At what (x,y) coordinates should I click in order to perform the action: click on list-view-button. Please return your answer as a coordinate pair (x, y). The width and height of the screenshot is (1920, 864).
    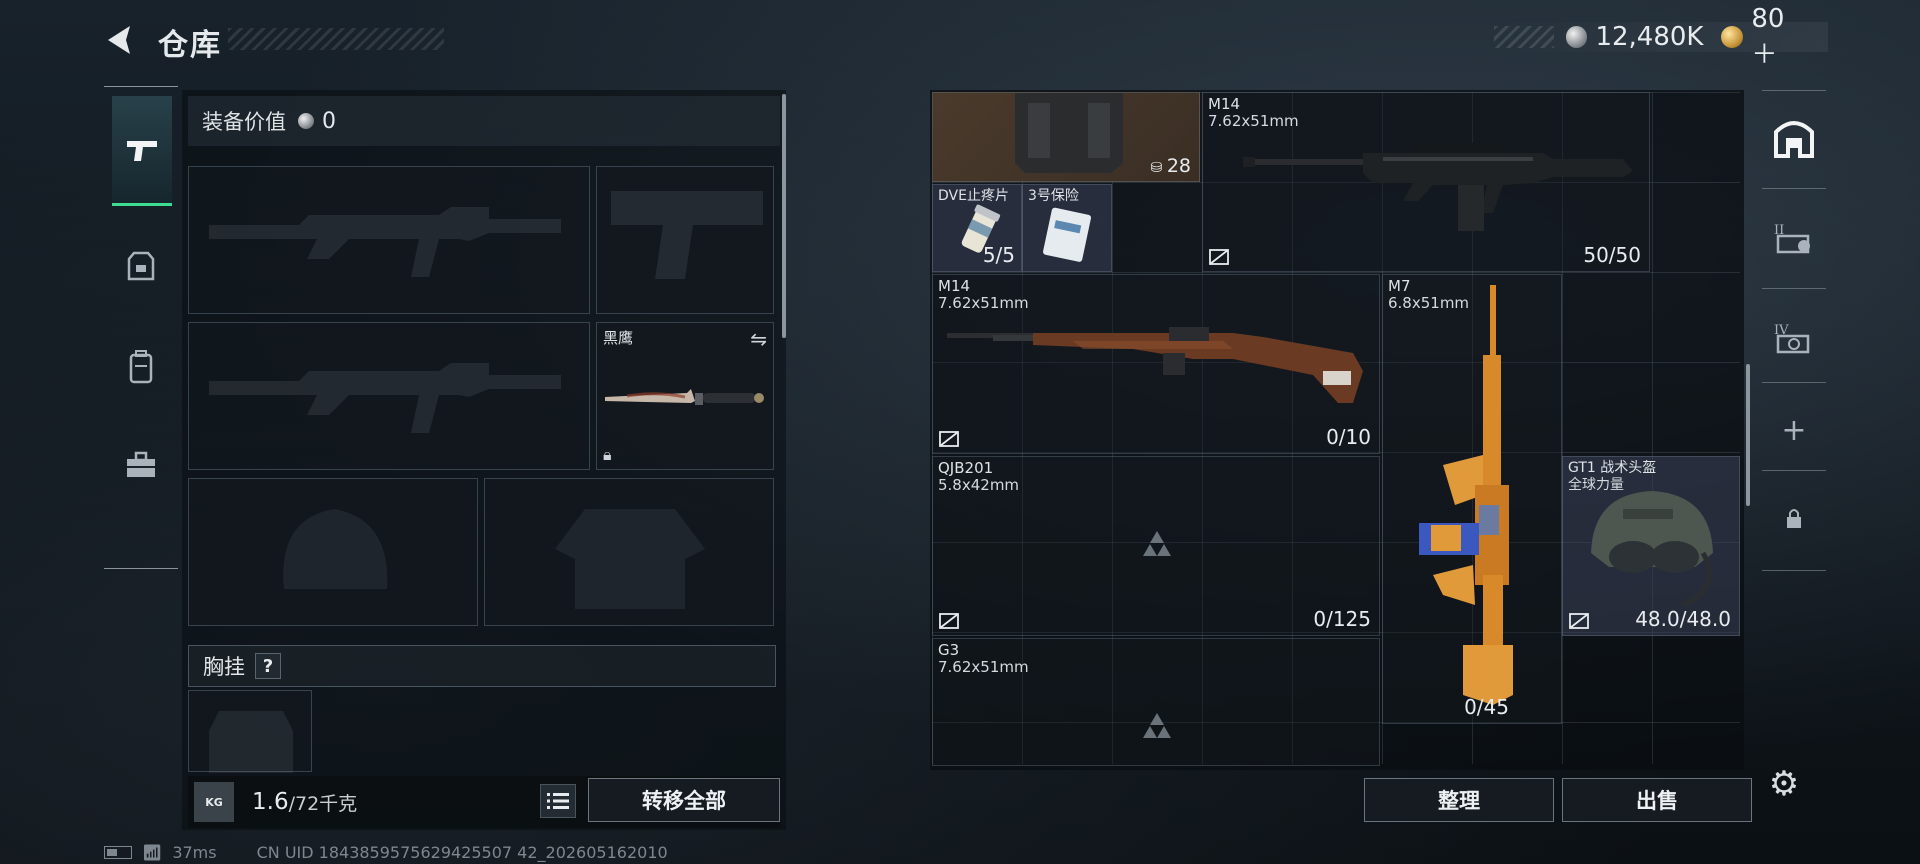
    Looking at the image, I should click on (558, 801).